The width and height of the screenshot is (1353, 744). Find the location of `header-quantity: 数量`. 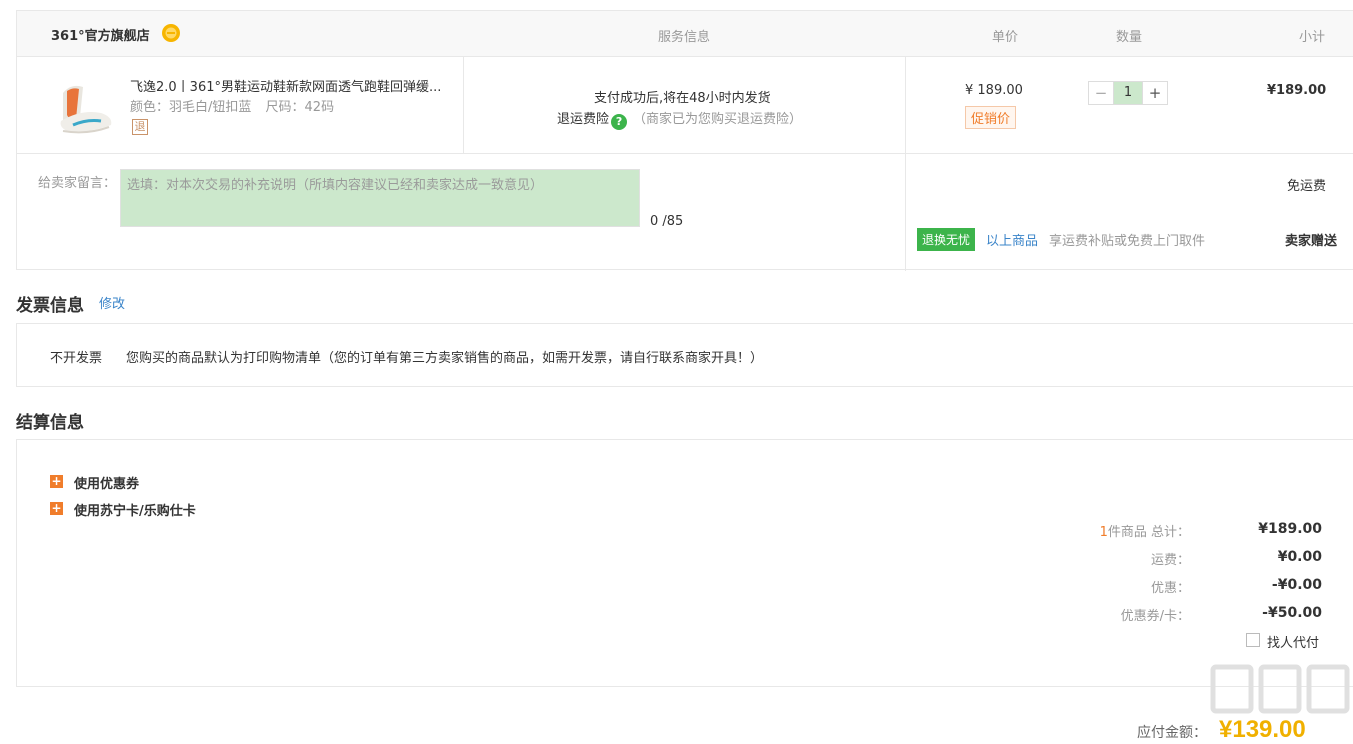

header-quantity: 数量 is located at coordinates (1129, 37).